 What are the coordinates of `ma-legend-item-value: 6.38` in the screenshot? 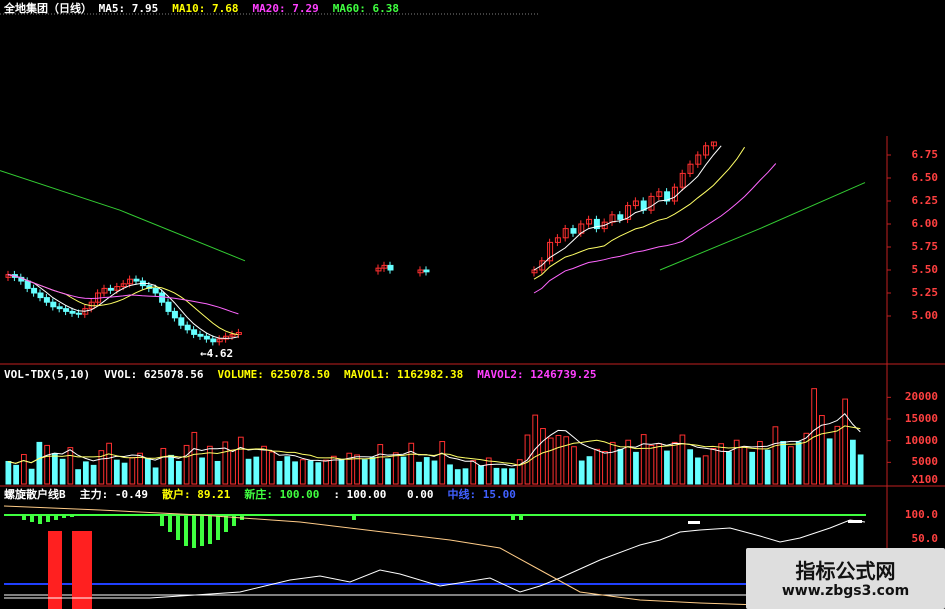 It's located at (382, 8).